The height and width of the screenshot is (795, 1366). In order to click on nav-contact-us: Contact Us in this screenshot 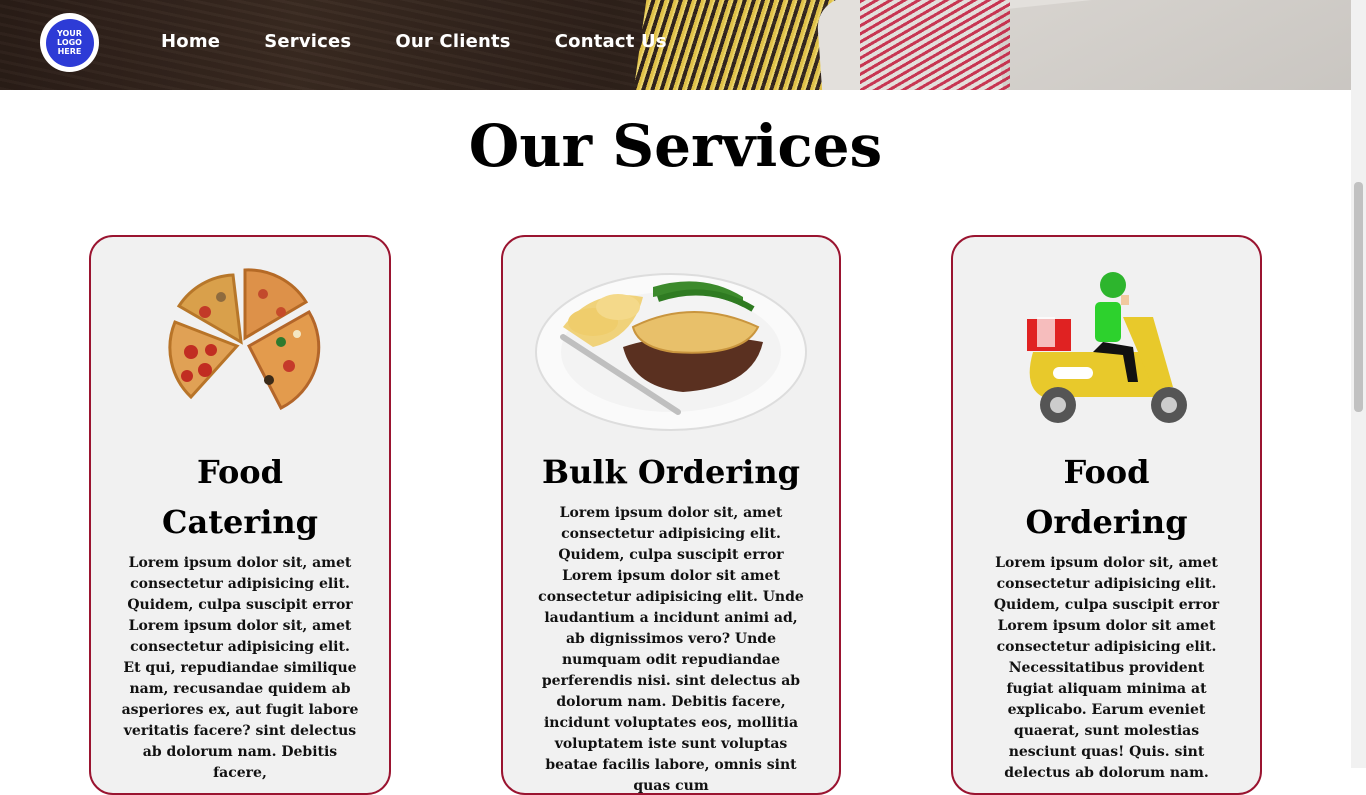, I will do `click(611, 41)`.